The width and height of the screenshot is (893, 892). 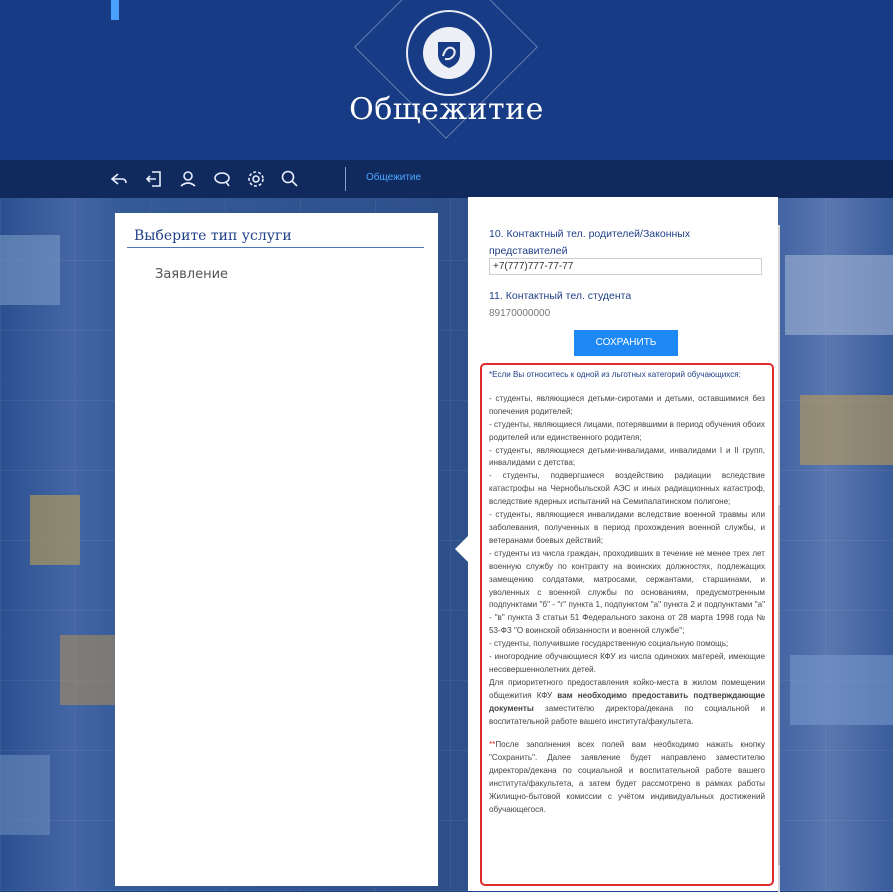 What do you see at coordinates (154, 179) in the screenshot?
I see `logout-icon` at bounding box center [154, 179].